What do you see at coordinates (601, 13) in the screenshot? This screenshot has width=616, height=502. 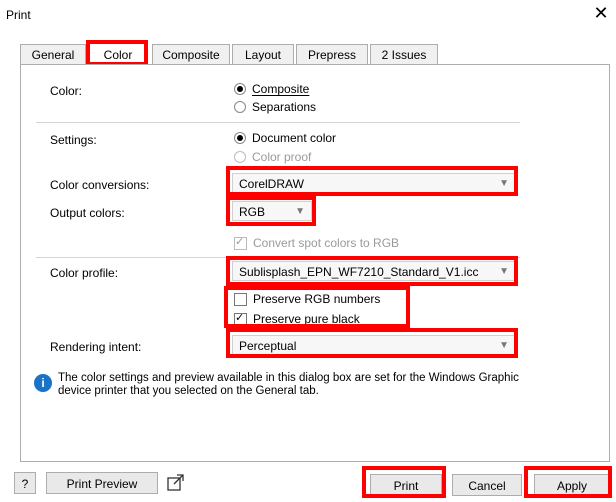 I see `close-icon: ✕` at bounding box center [601, 13].